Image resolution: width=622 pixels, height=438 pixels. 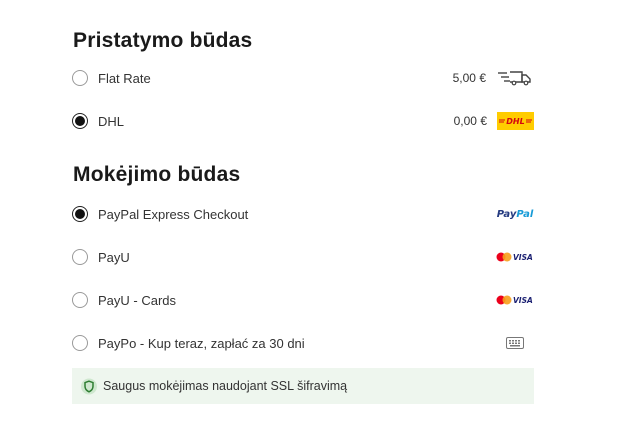 I want to click on secure-payment-text: Saugus mokėjimas naudojant SSL šifravimą, so click(x=225, y=386).